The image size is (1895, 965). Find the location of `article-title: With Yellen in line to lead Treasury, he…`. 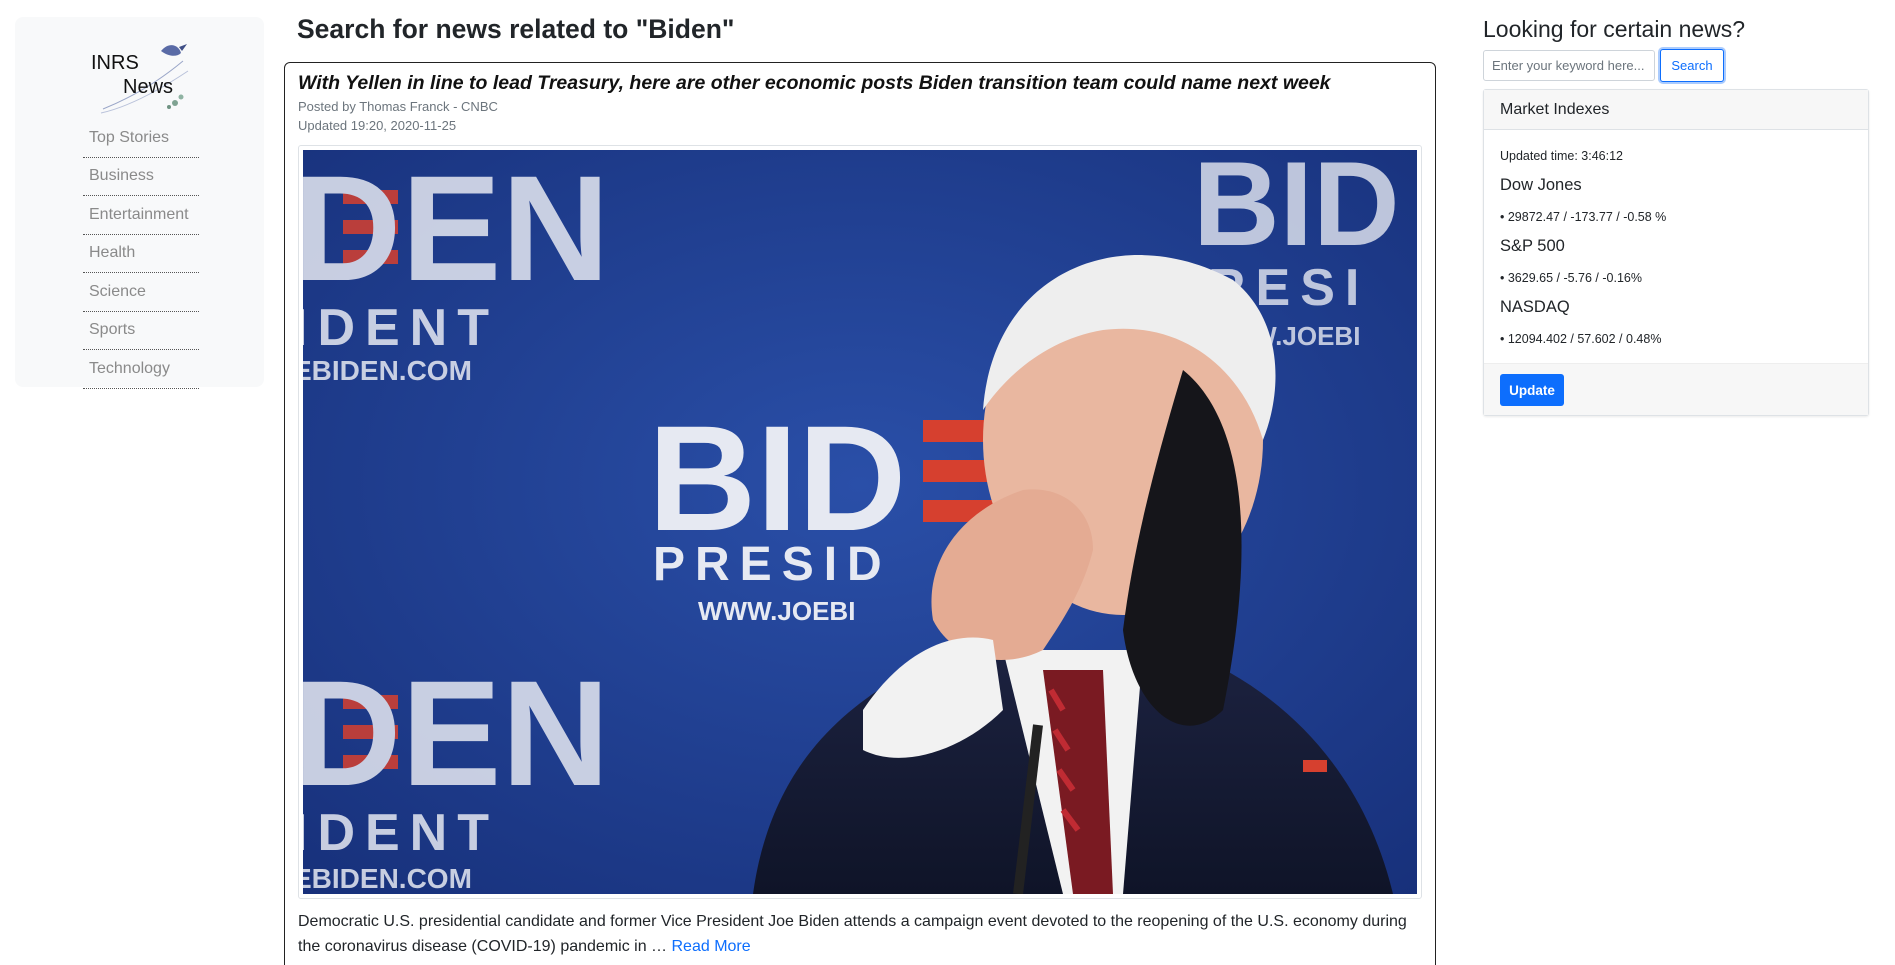

article-title: With Yellen in line to lead Treasury, he… is located at coordinates (814, 83).